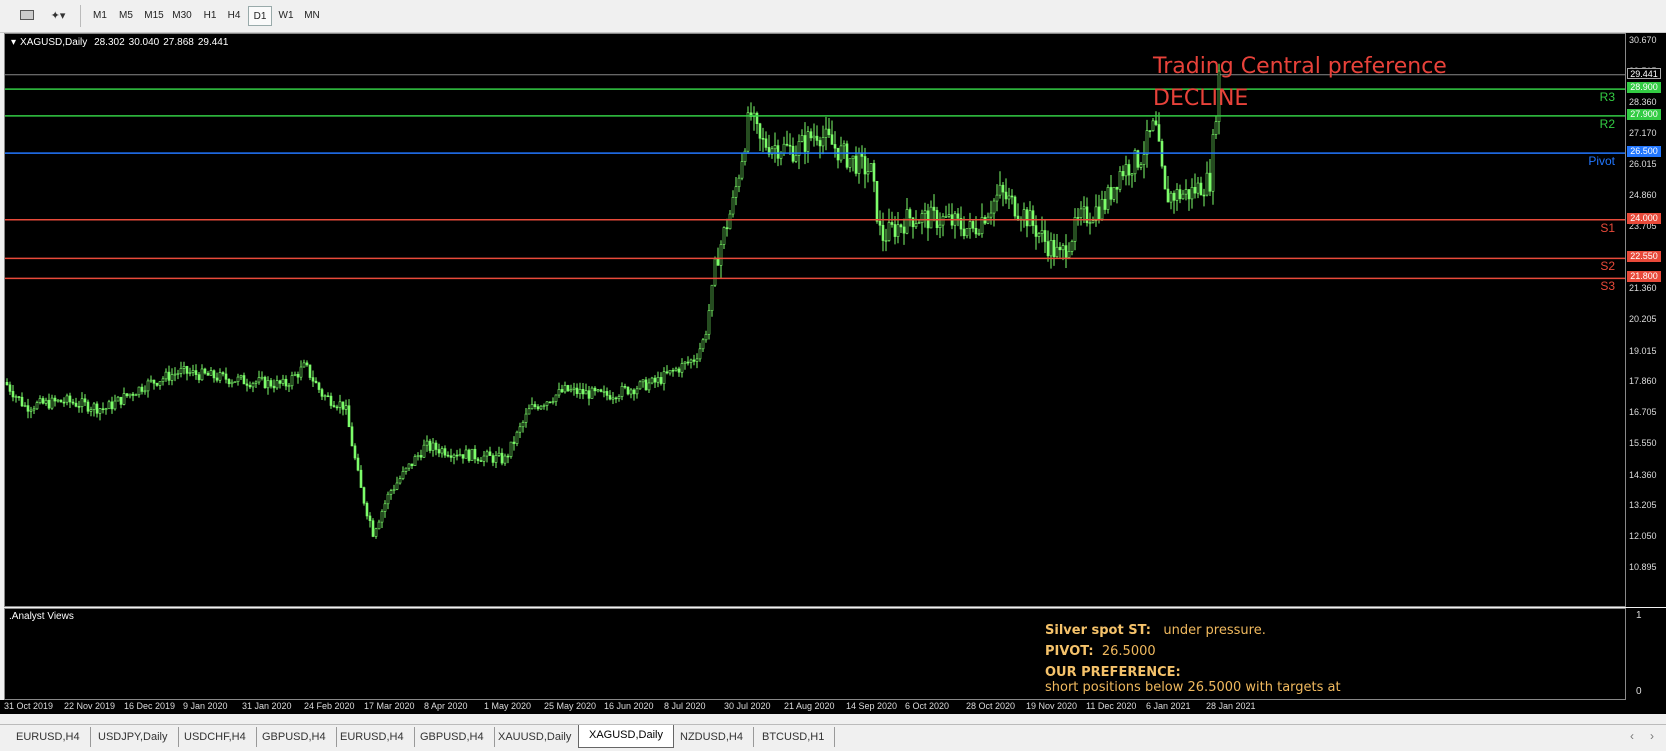  I want to click on timeframe-m30: M30, so click(182, 16).